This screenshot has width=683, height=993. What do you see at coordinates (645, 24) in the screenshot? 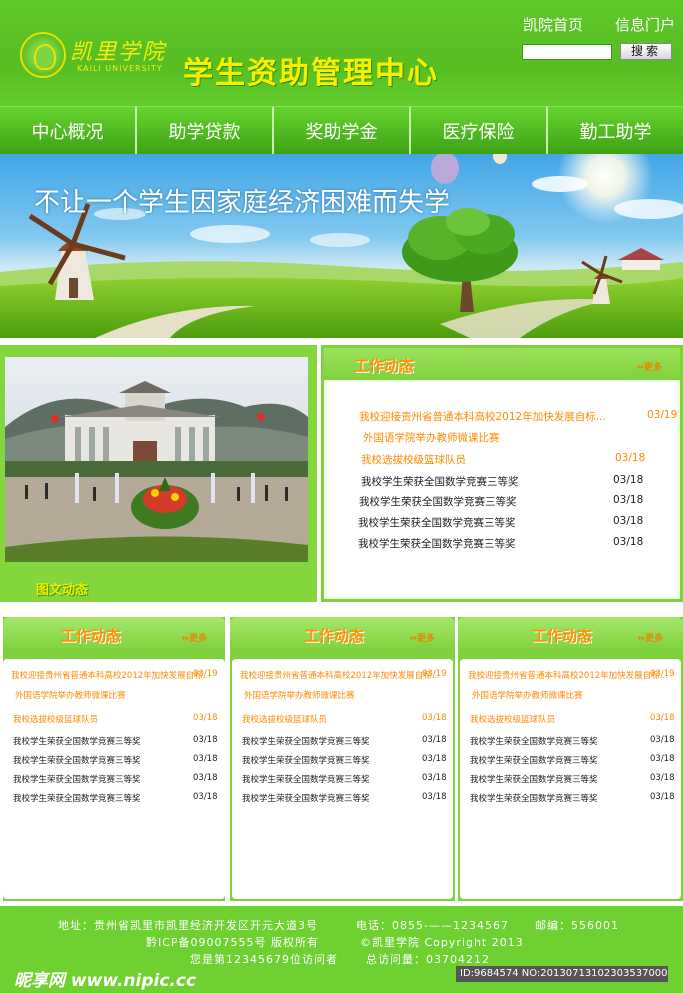
I see `portal-link: 信息门户` at bounding box center [645, 24].